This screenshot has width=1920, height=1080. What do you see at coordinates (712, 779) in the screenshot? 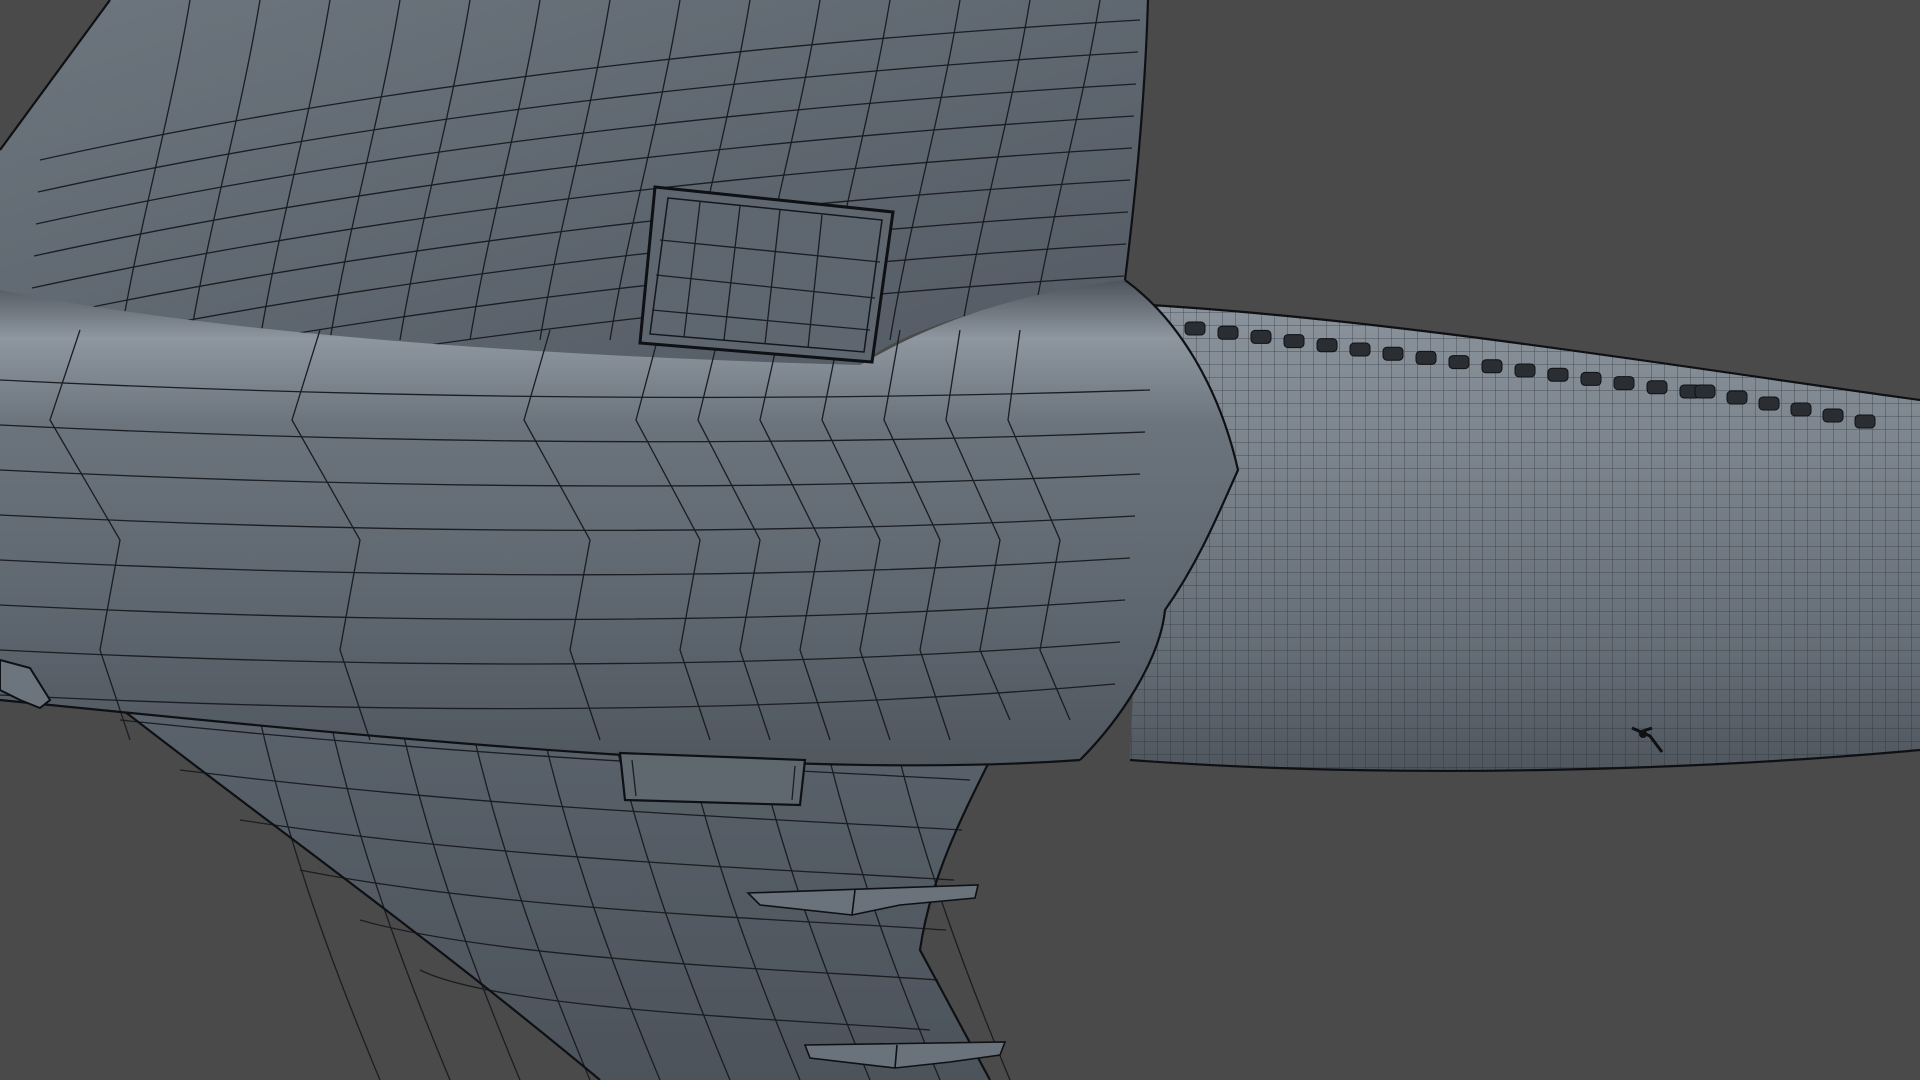
I see `lower-fairing-panel` at bounding box center [712, 779].